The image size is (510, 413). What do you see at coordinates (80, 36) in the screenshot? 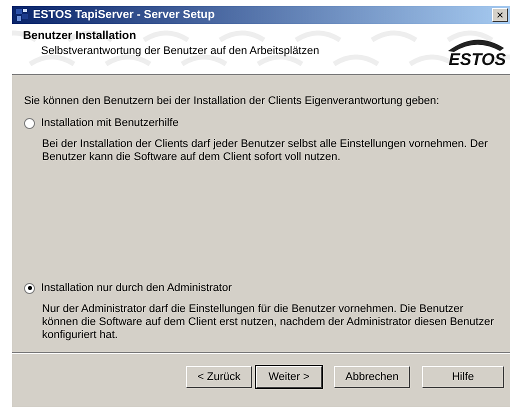
I see `page-title: Benutzer Installation` at bounding box center [80, 36].